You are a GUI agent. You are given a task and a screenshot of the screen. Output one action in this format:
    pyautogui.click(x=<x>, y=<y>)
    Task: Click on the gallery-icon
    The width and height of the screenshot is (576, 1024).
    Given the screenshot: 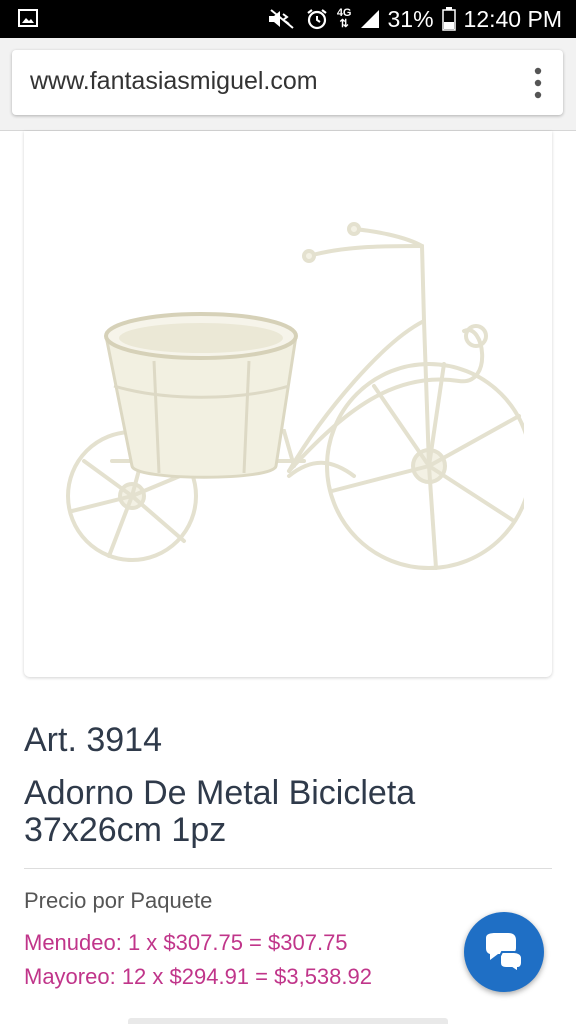 What is the action you would take?
    pyautogui.click(x=28, y=18)
    